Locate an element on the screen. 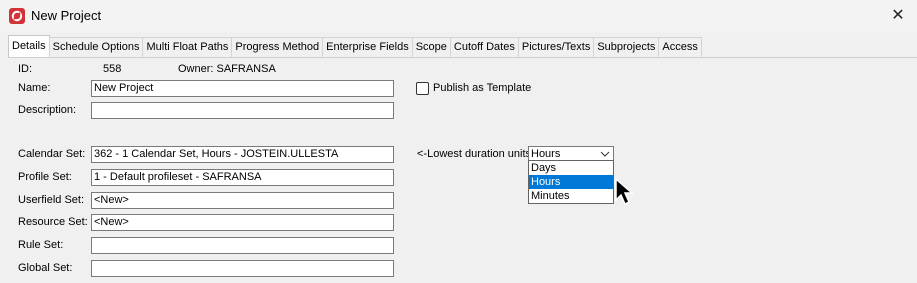  mouse-cursor-icon is located at coordinates (626, 193).